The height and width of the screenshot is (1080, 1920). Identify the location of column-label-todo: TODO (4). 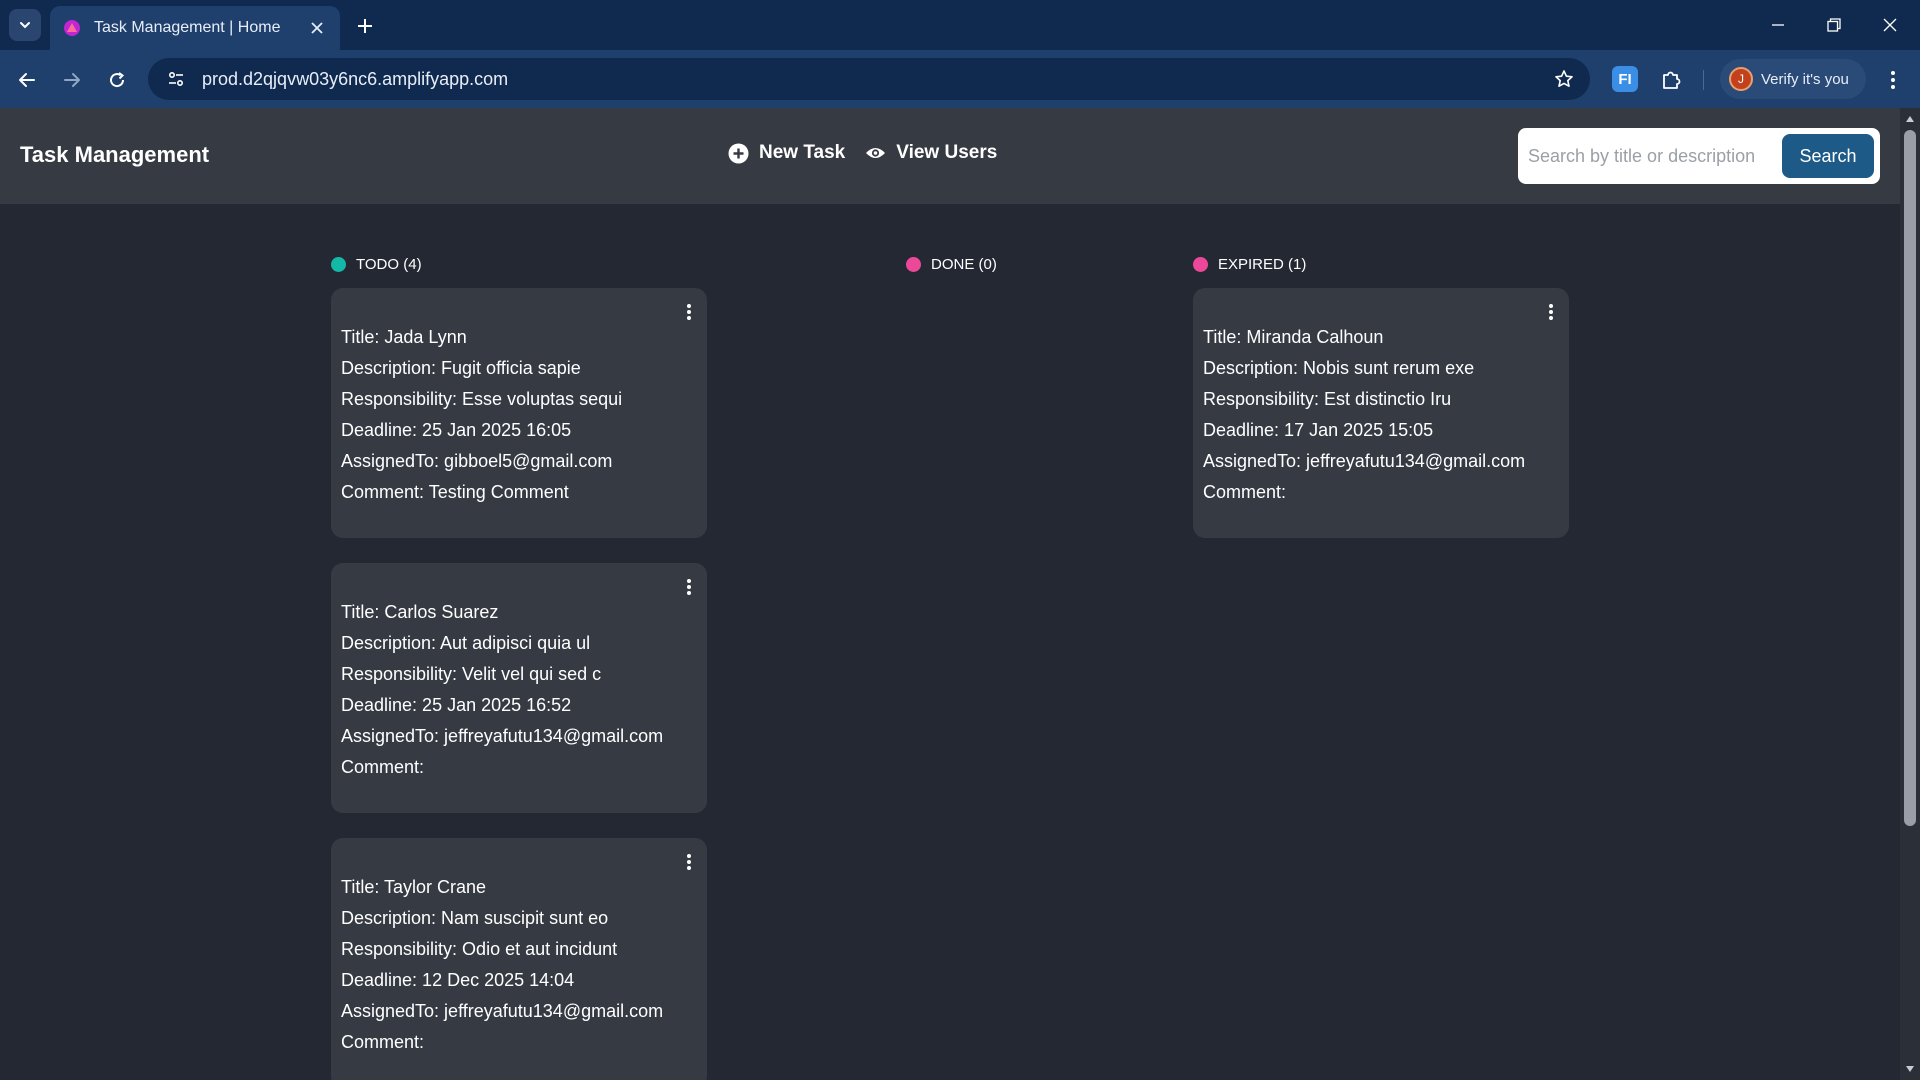
(389, 264).